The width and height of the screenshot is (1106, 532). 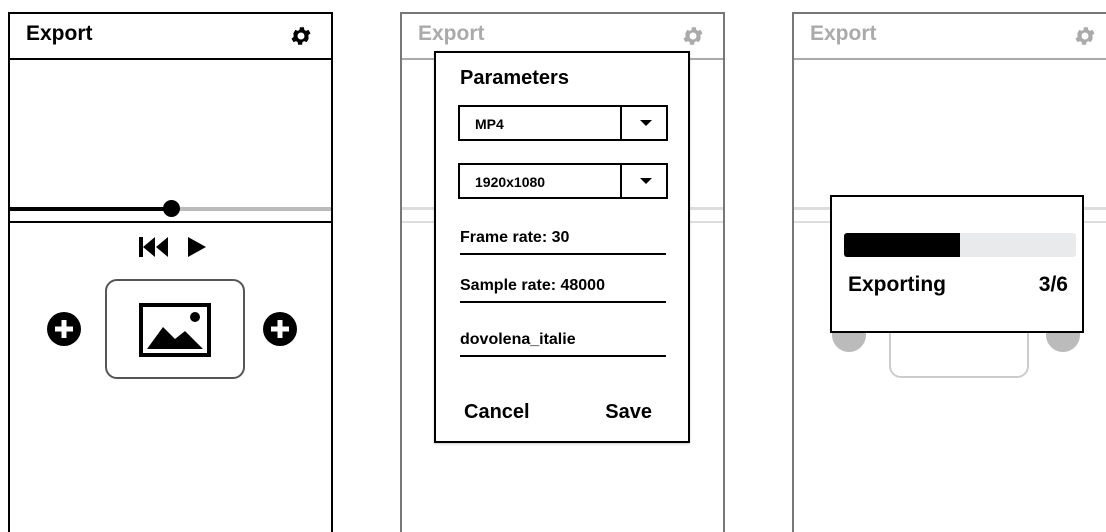 I want to click on play-icon, so click(x=197, y=247).